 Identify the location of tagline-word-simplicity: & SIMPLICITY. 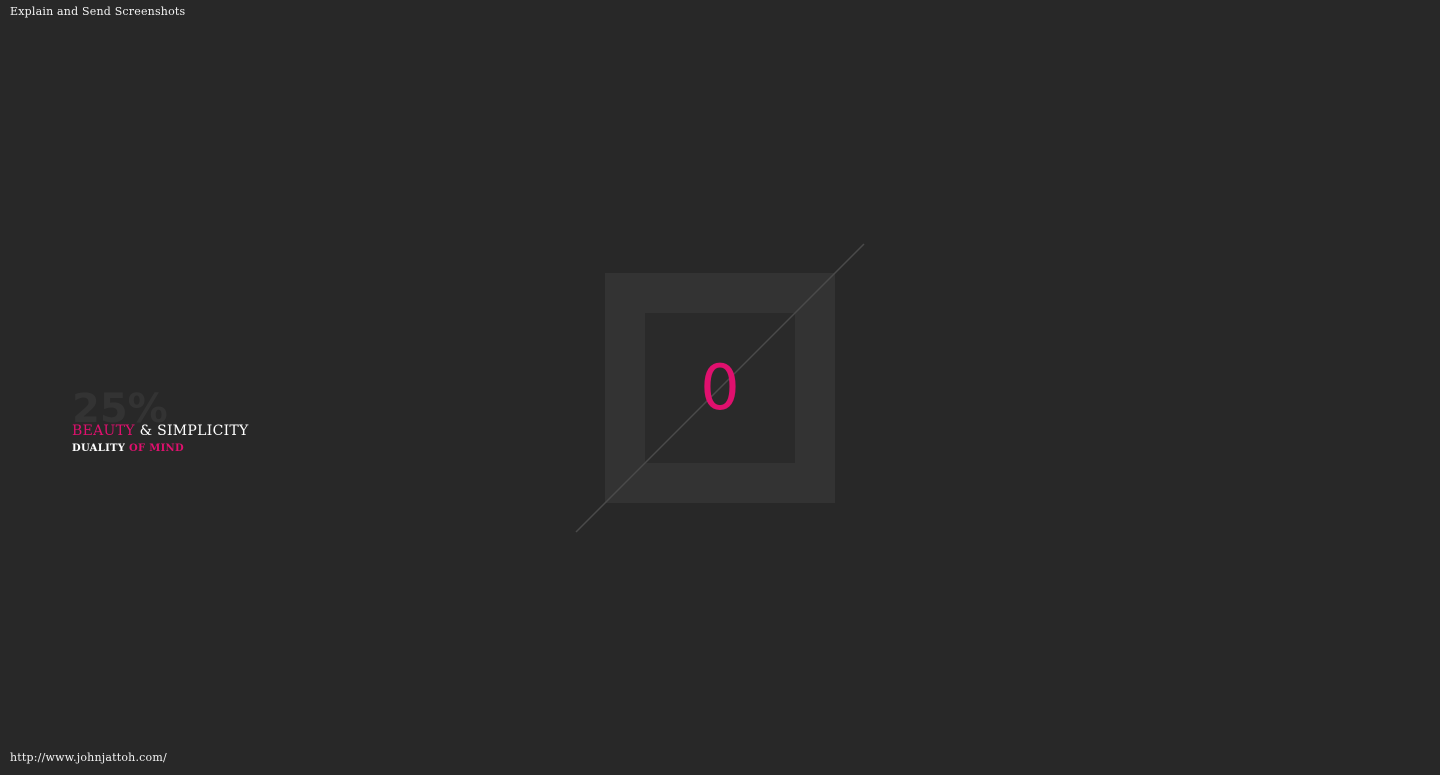
(191, 431).